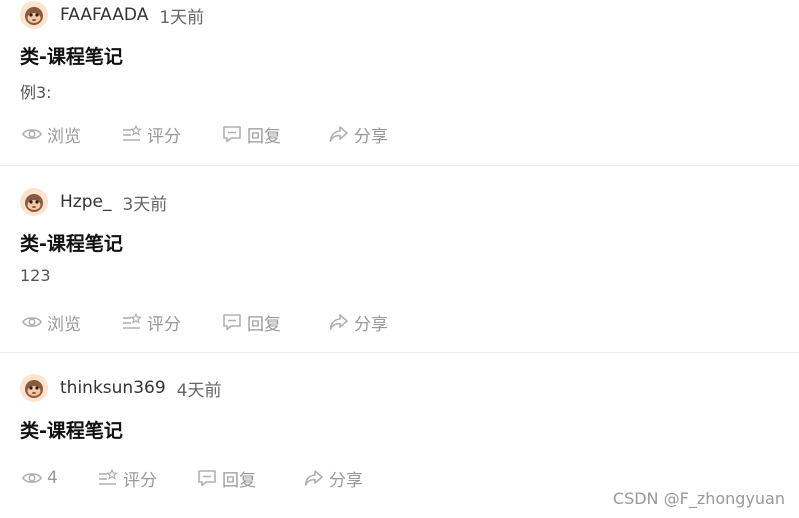  I want to click on view-count: 4, so click(52, 478).